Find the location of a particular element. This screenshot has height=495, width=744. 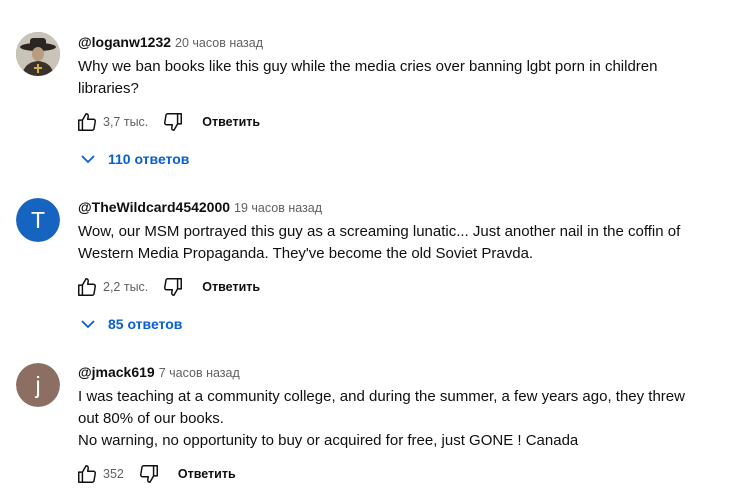

view-replies-button: 110 ответов is located at coordinates (134, 159).